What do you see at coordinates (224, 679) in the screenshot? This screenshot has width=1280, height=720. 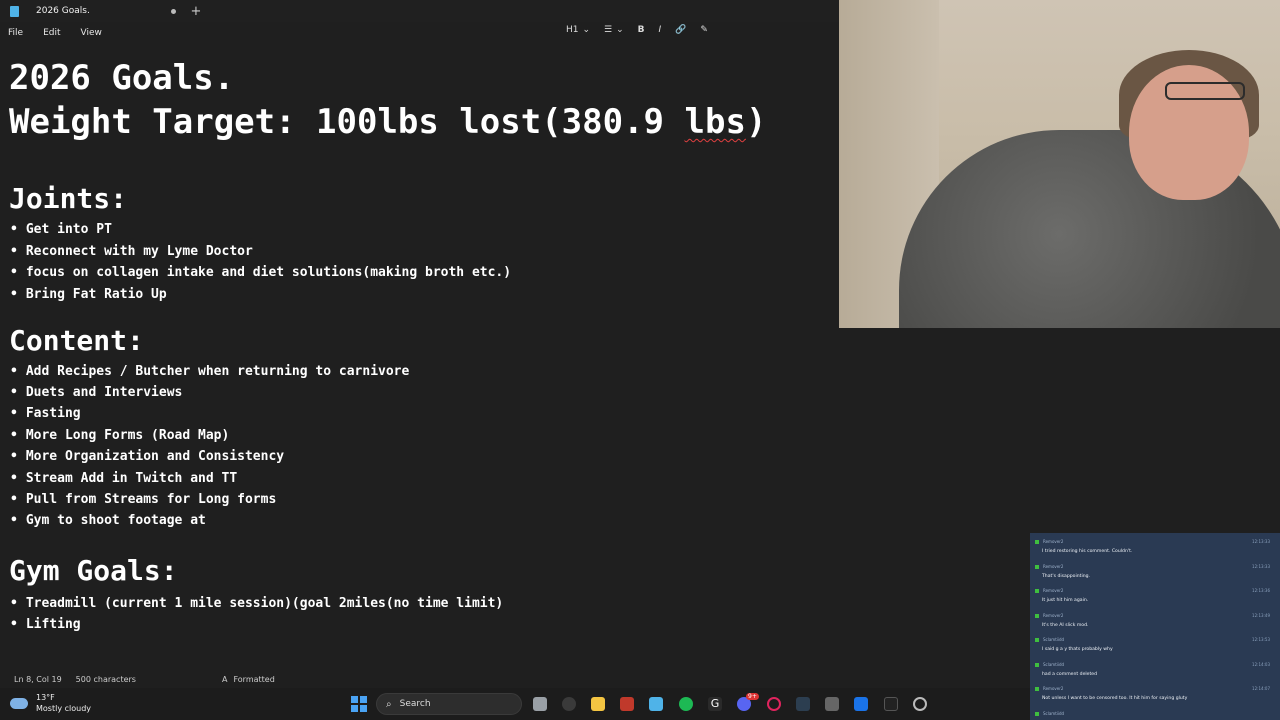 I see `markdown-icon: A` at bounding box center [224, 679].